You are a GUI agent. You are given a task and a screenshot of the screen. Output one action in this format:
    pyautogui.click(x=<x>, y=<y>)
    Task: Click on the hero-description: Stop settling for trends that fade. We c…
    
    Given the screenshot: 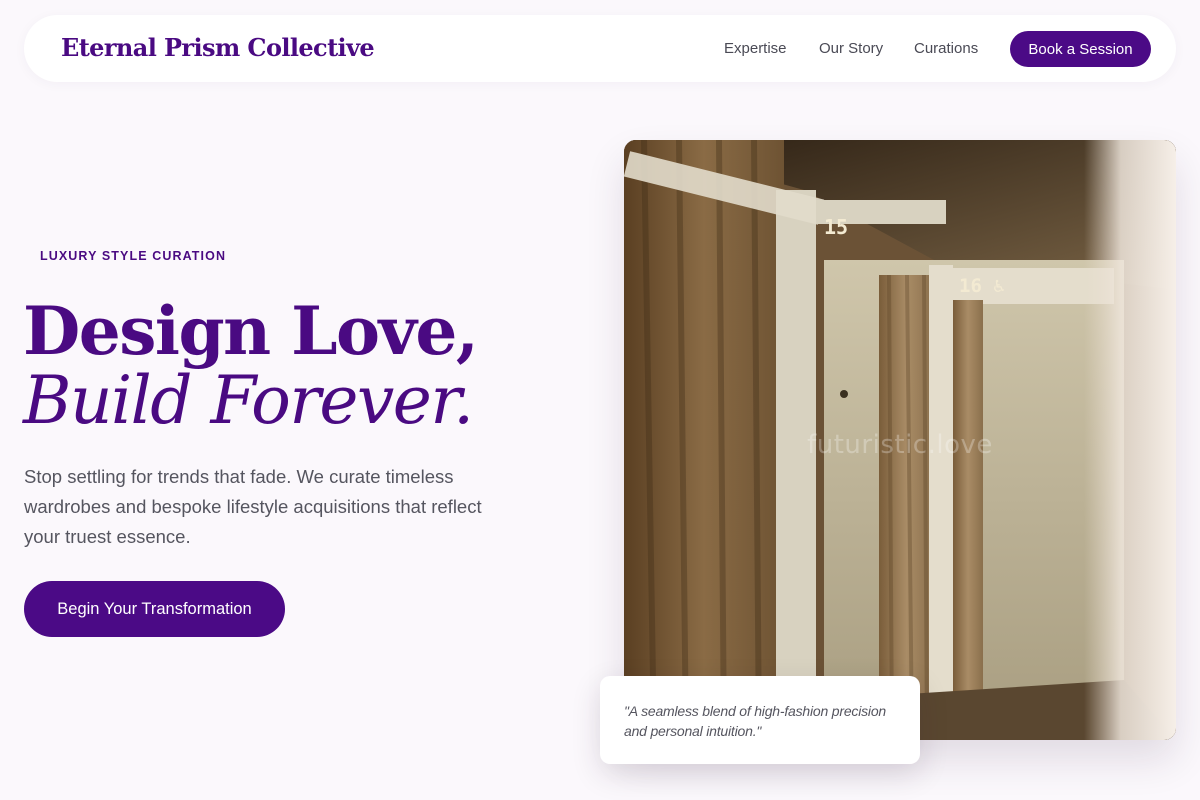 What is the action you would take?
    pyautogui.click(x=253, y=506)
    